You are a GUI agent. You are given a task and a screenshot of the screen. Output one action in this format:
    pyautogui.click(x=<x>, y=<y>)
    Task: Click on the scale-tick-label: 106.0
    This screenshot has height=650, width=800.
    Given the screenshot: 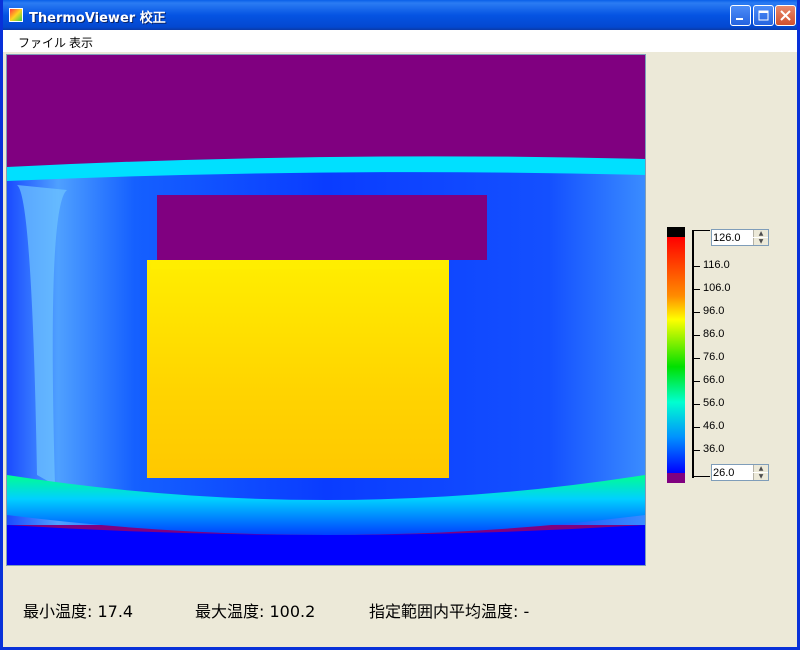 What is the action you would take?
    pyautogui.click(x=717, y=288)
    